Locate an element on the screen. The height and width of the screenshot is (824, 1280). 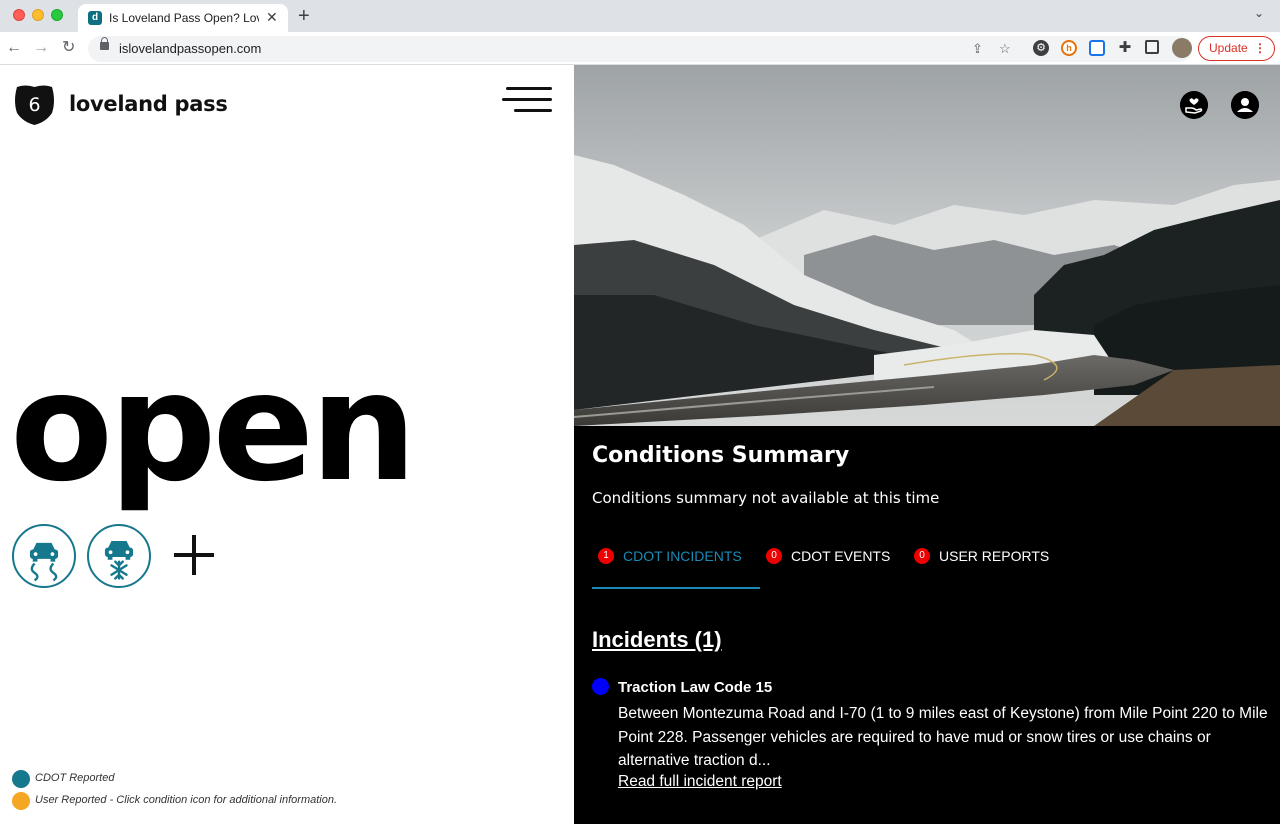
more-menu-icon: ⋮ is located at coordinates (1260, 48).